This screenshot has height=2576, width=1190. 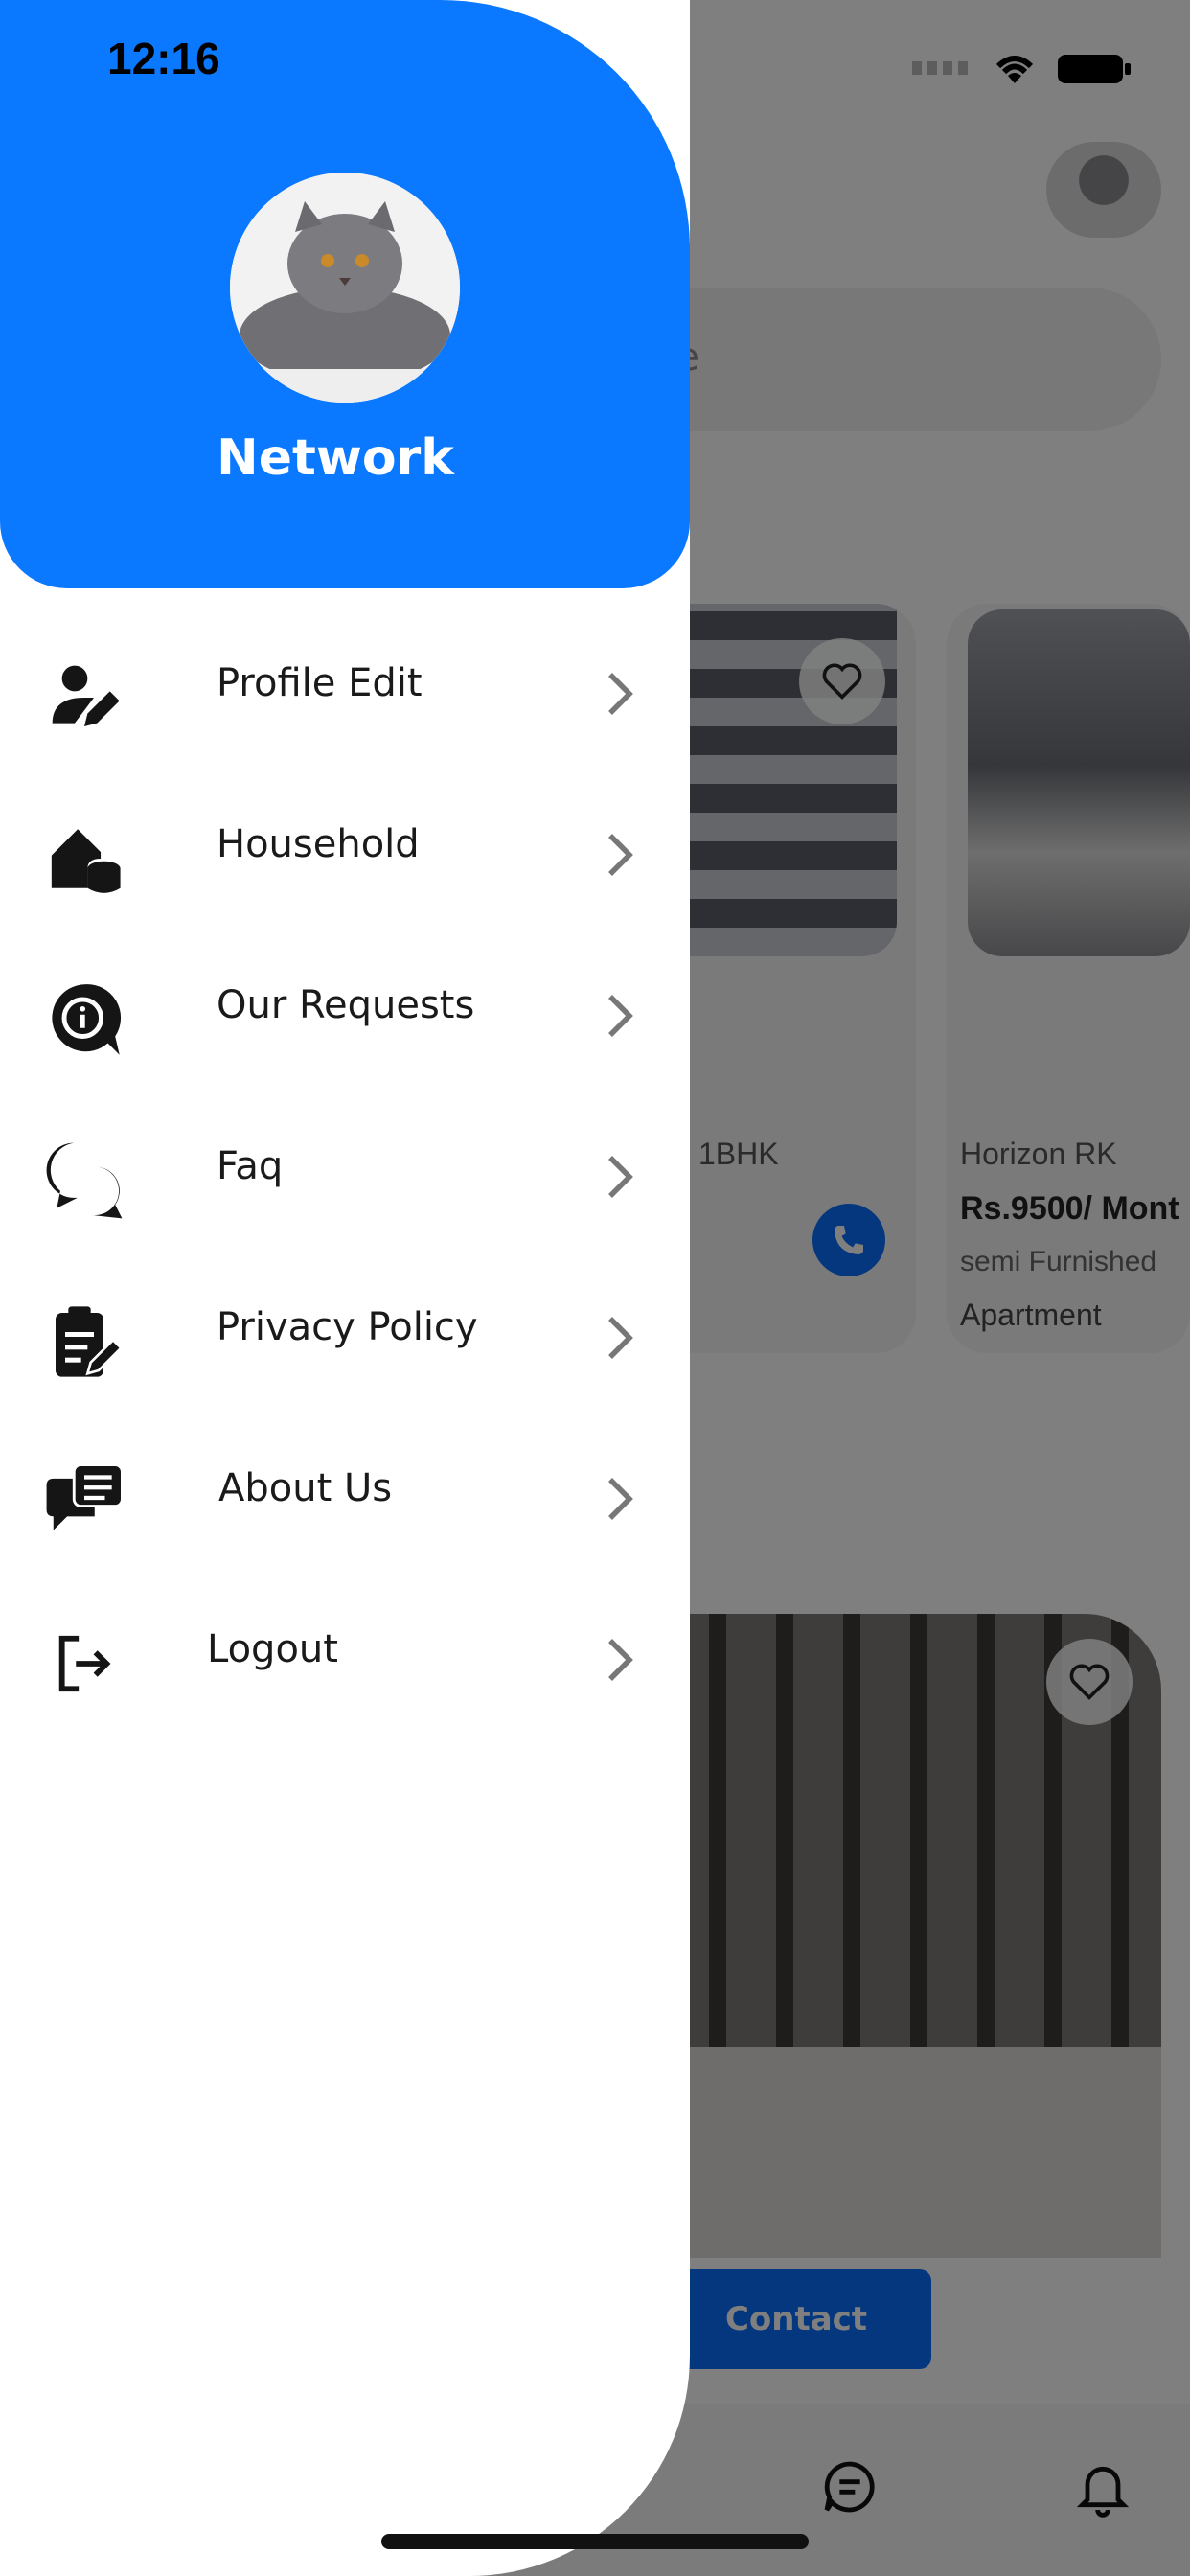 What do you see at coordinates (84, 1020) in the screenshot?
I see `info-bubble-icon` at bounding box center [84, 1020].